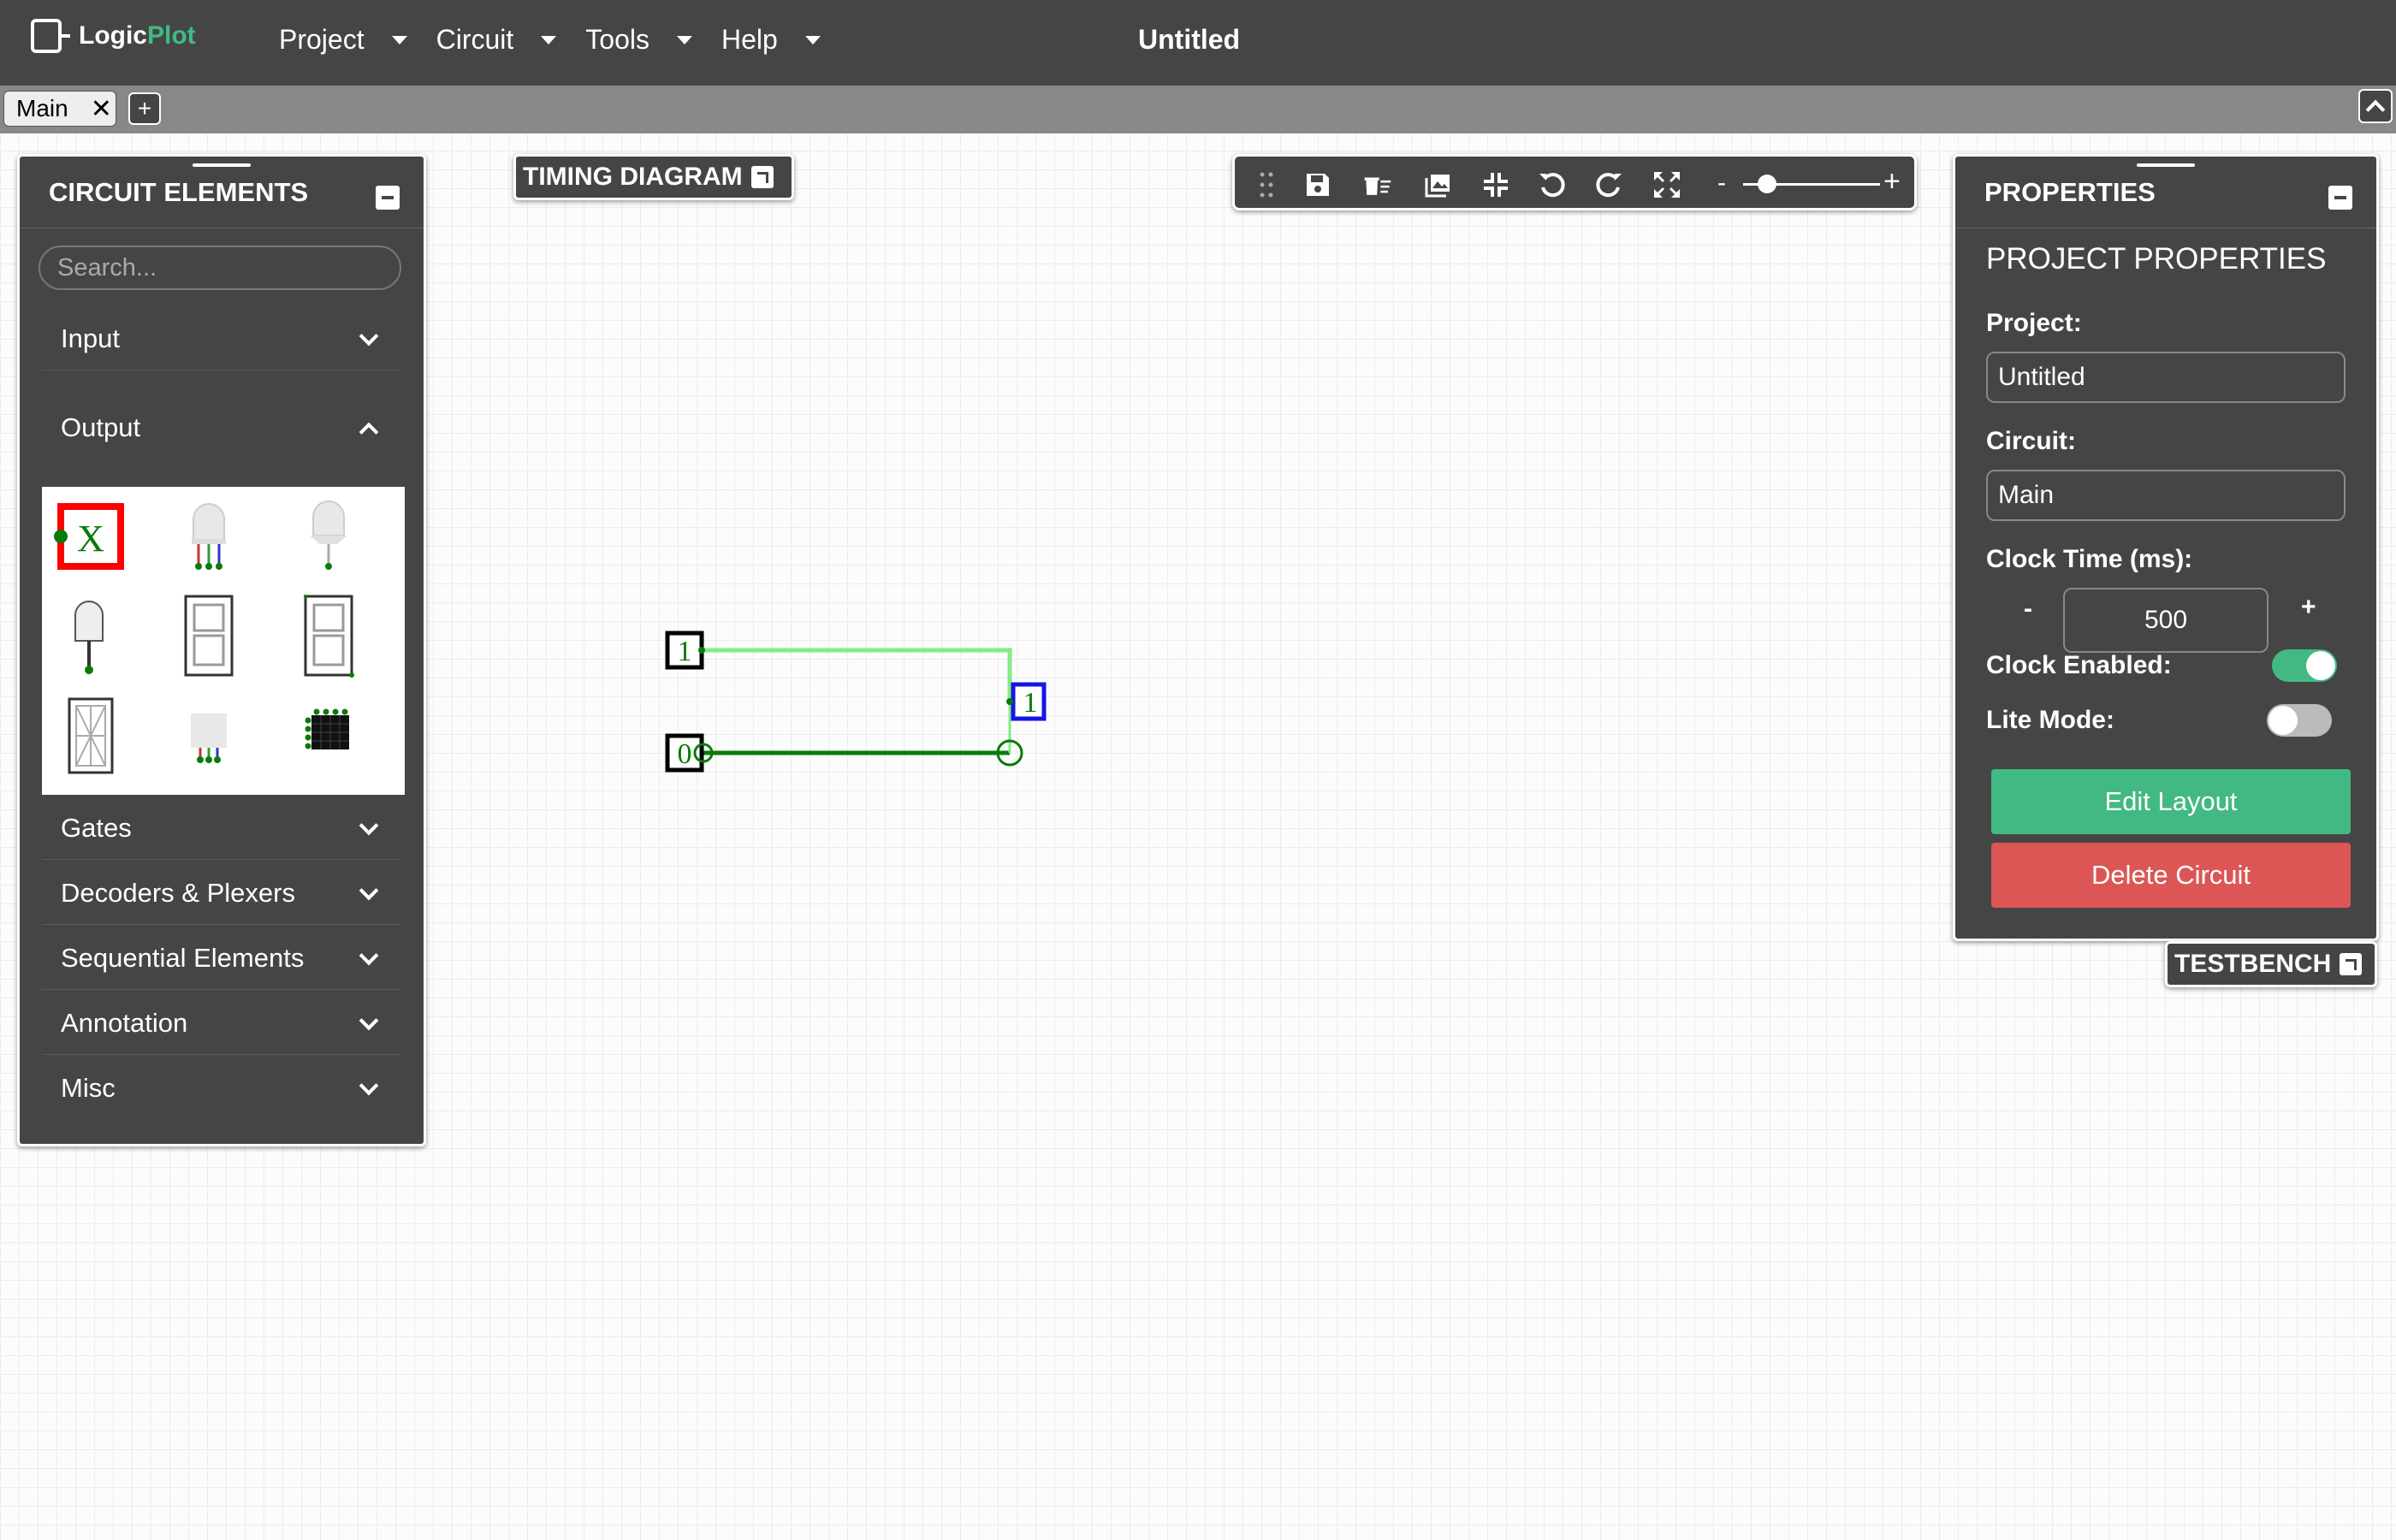 This screenshot has width=2396, height=1540. Describe the element at coordinates (101, 427) in the screenshot. I see `category-label: Output` at that location.